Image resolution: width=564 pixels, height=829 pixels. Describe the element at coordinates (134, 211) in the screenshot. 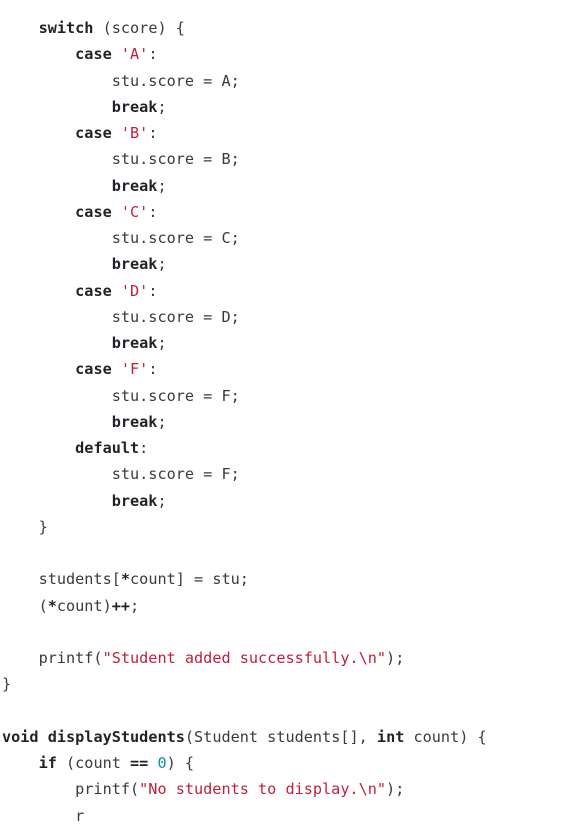

I see `code-string: 'C'` at that location.